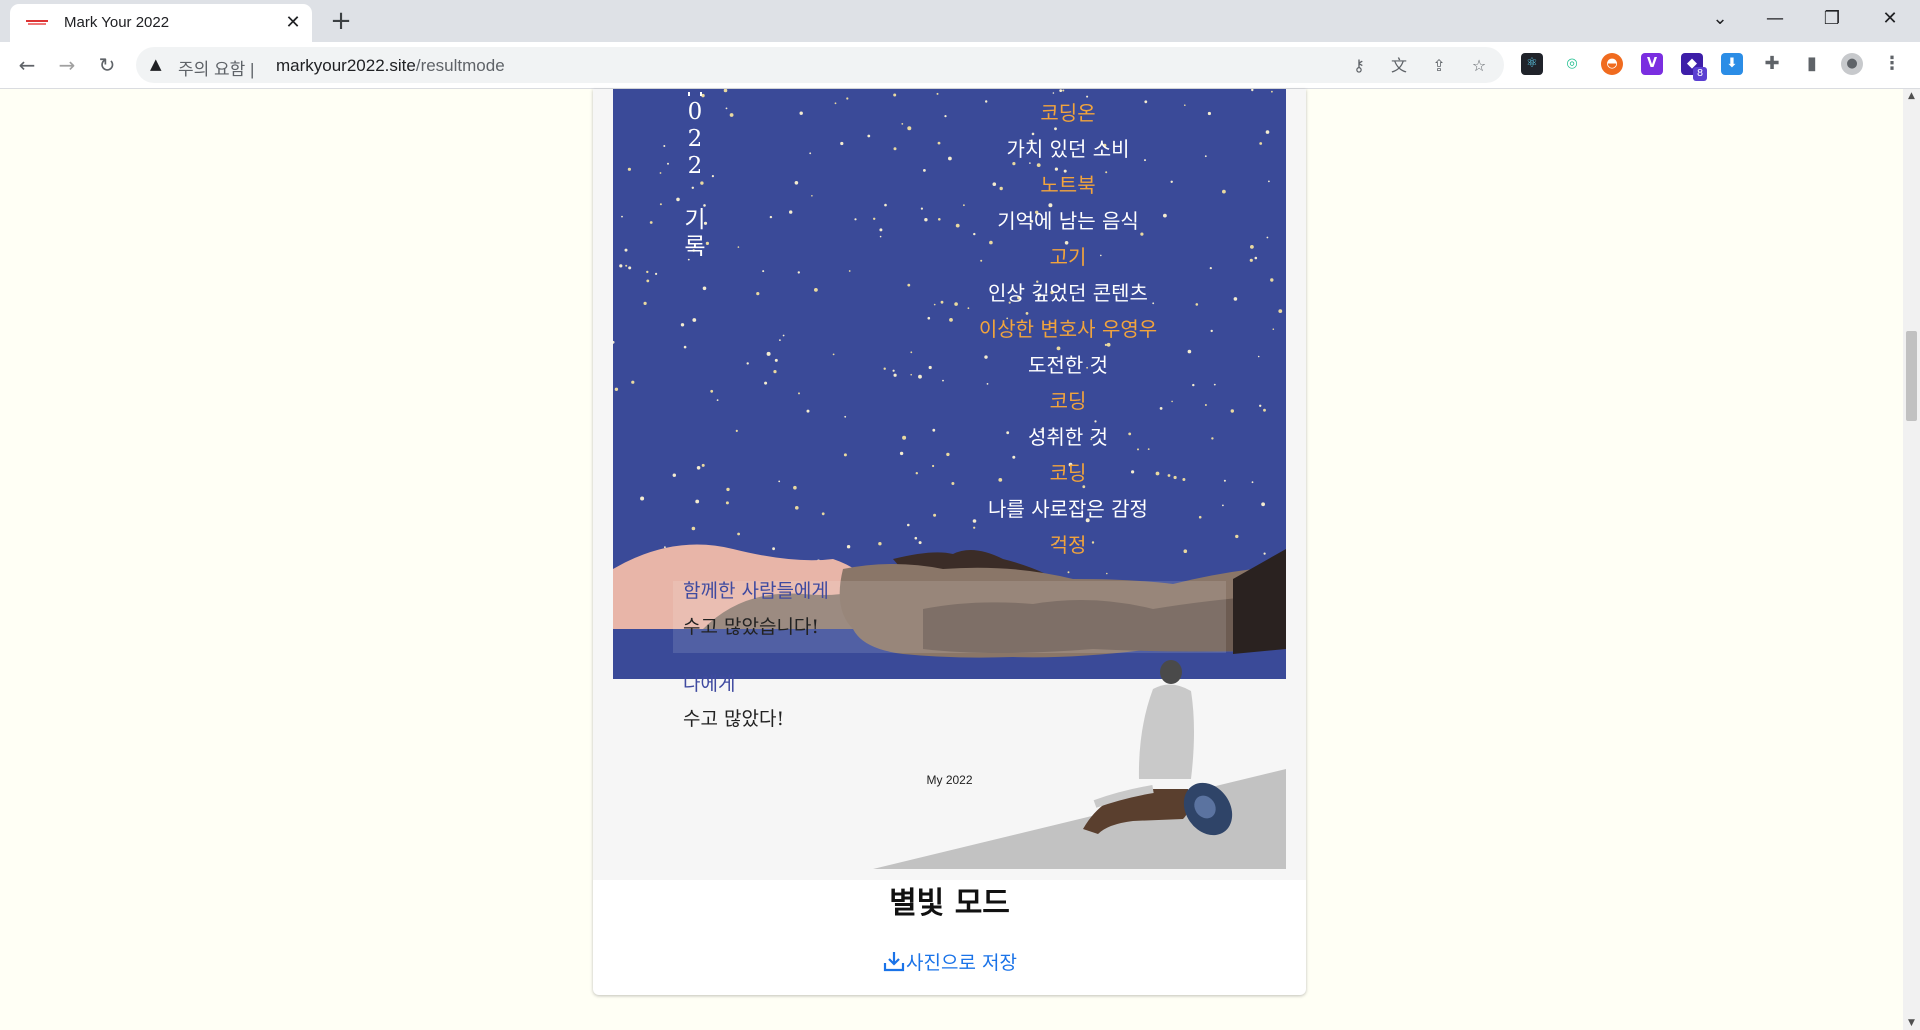  What do you see at coordinates (1399, 66) in the screenshot?
I see `translate-icon: 文` at bounding box center [1399, 66].